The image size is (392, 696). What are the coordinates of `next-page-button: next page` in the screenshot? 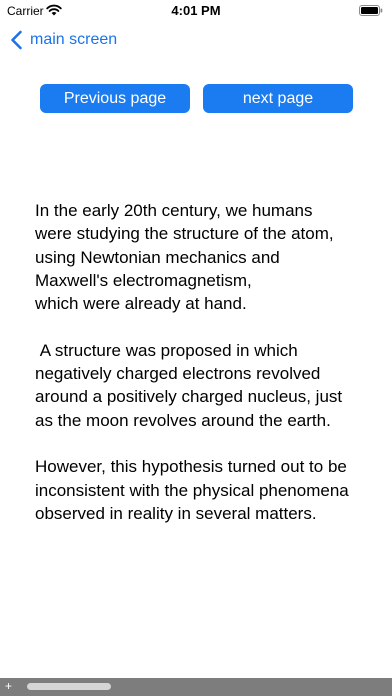 It's located at (278, 98).